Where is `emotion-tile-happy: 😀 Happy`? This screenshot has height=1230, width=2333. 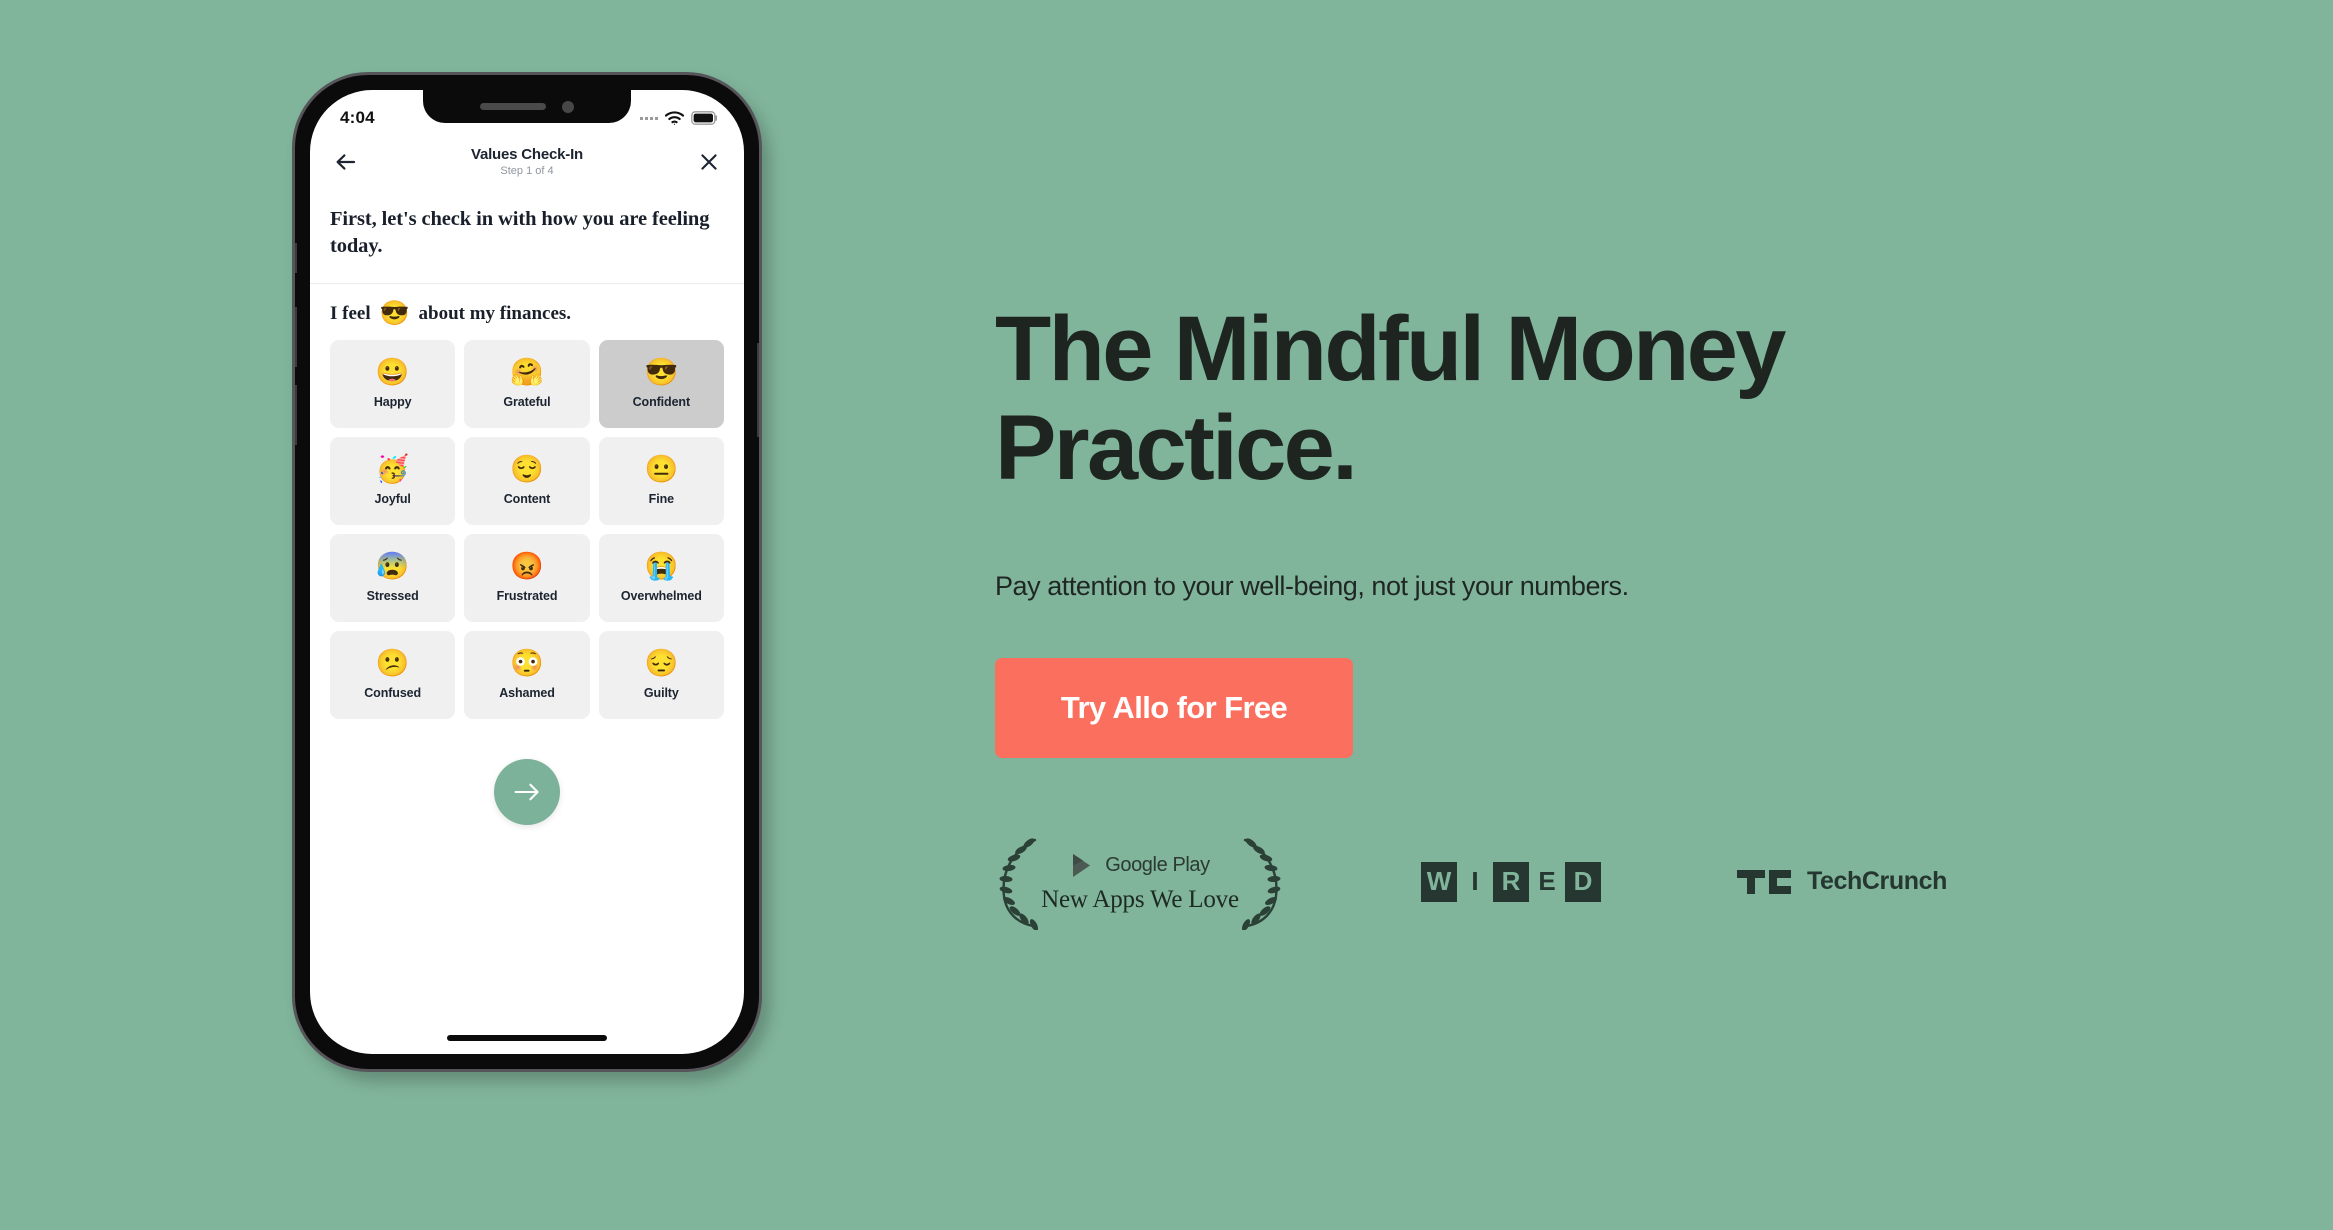 emotion-tile-happy: 😀 Happy is located at coordinates (393, 383).